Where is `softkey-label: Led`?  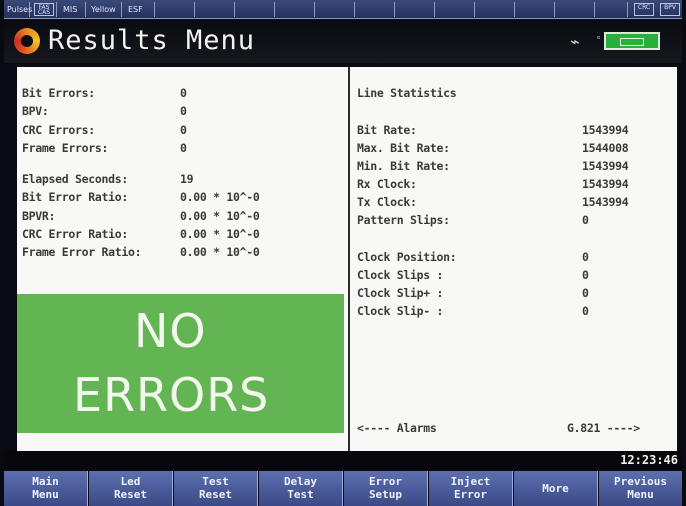 softkey-label: Led is located at coordinates (130, 481).